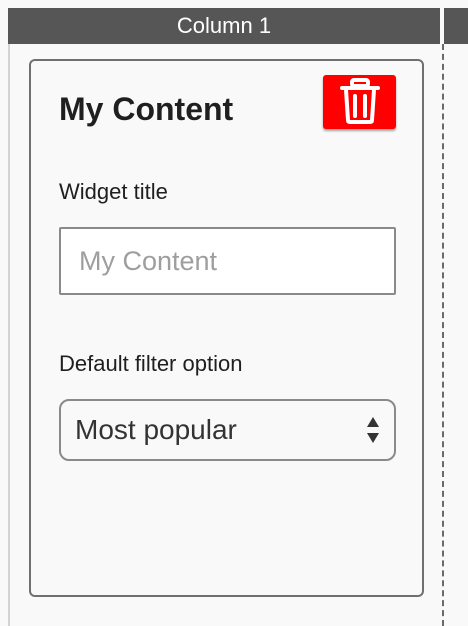 This screenshot has height=626, width=468. I want to click on trash-icon, so click(359, 102).